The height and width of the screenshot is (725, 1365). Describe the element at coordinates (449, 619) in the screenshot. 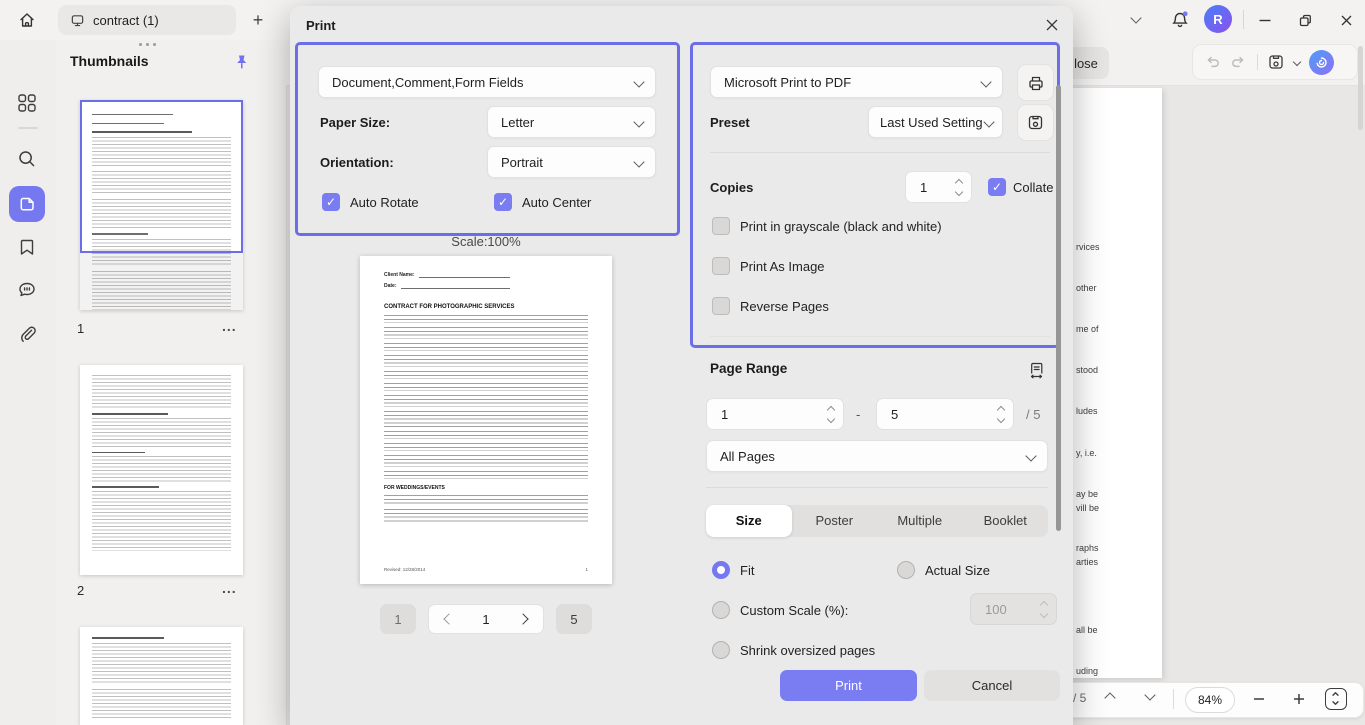

I see `chevron-left-icon` at that location.